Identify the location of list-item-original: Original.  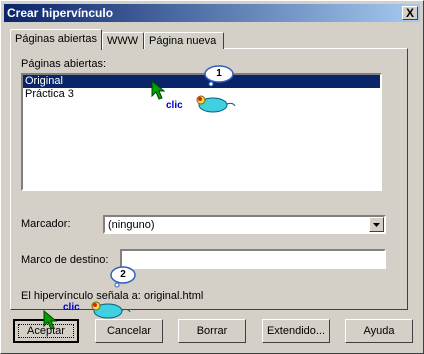
(201, 81).